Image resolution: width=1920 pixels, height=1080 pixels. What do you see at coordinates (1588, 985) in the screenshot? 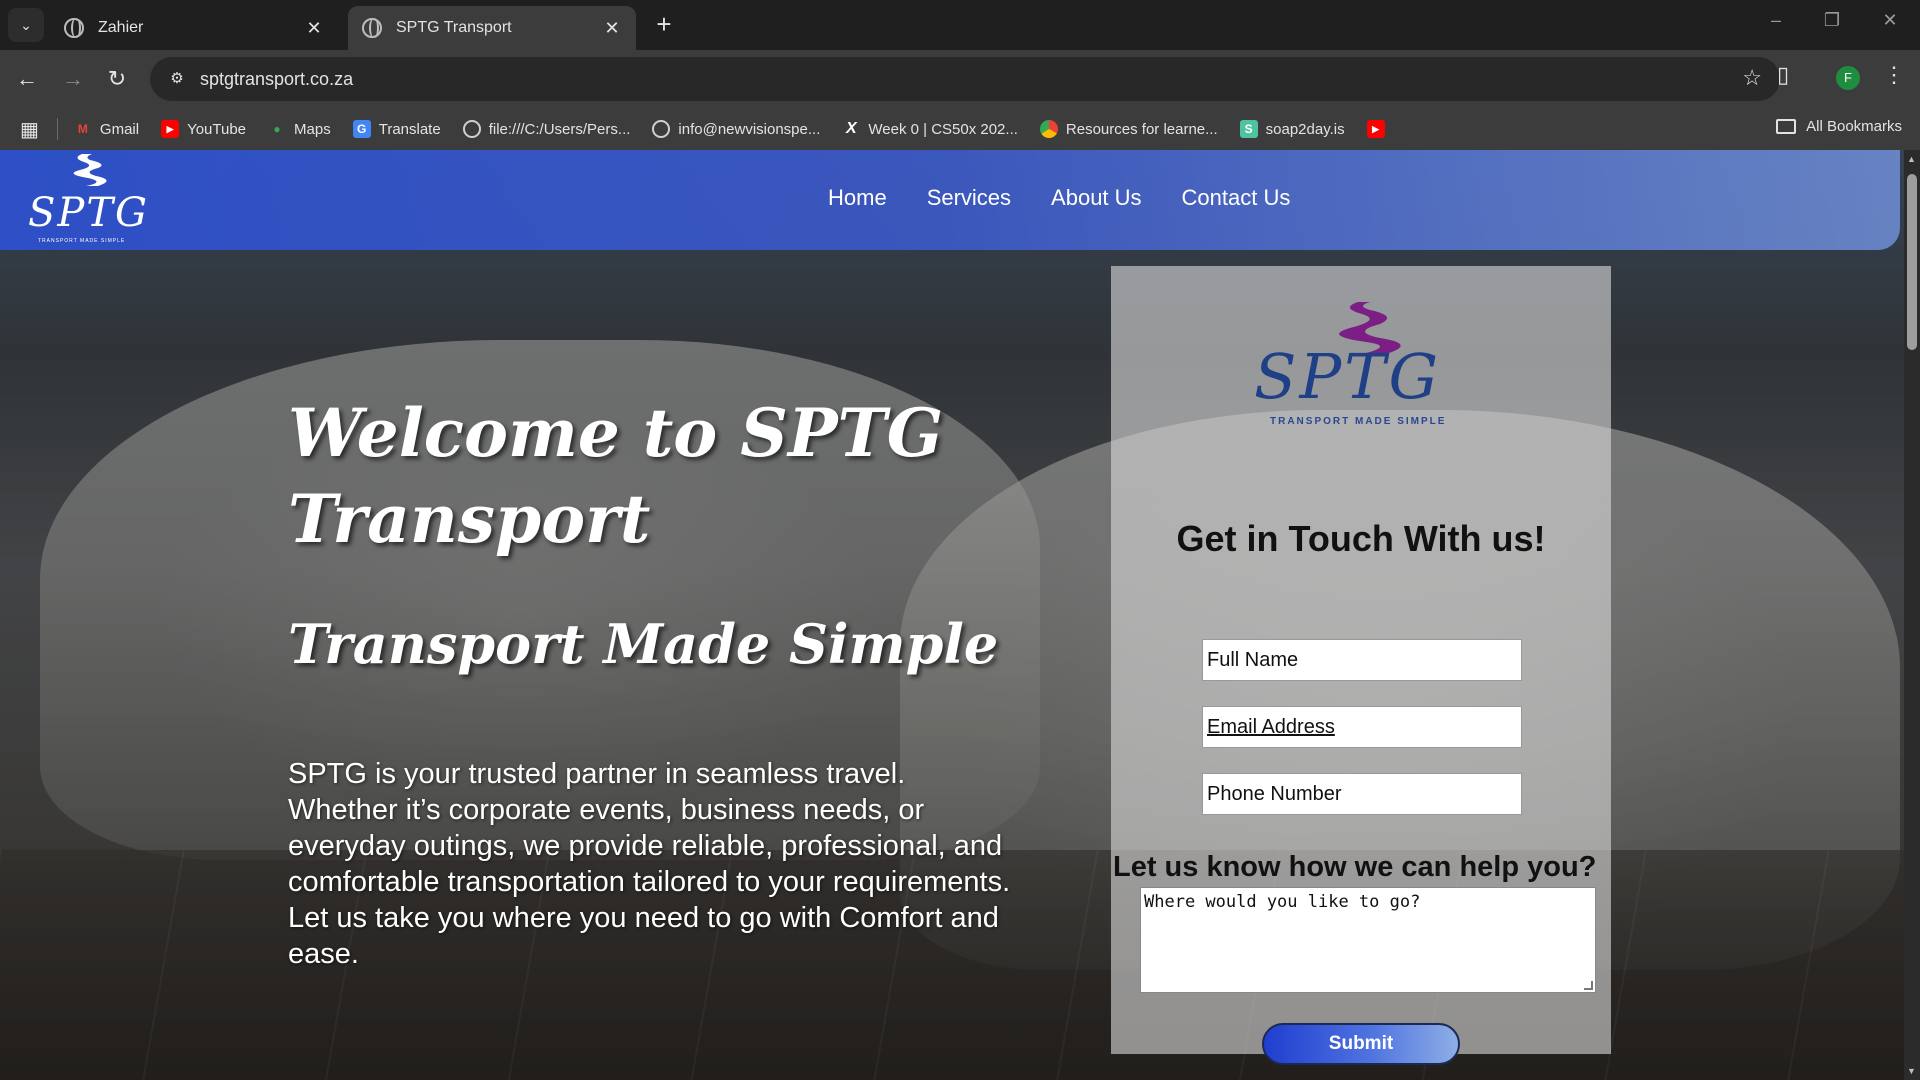
I see `resize-handle` at bounding box center [1588, 985].